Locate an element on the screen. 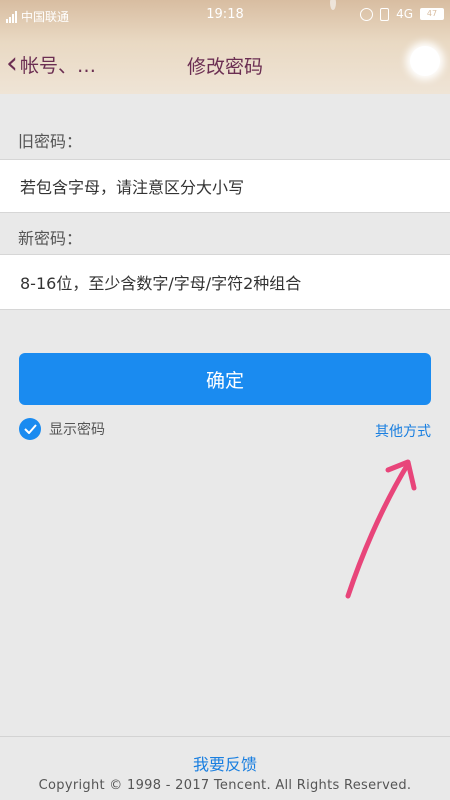 The height and width of the screenshot is (800, 450). status-bar: 中国联通 19:18 4G 47 is located at coordinates (225, 16).